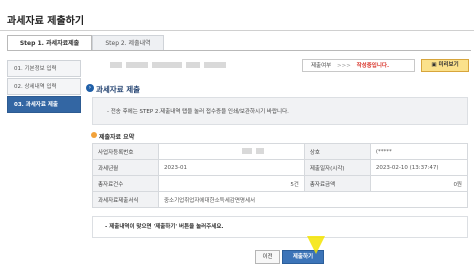 This screenshot has width=474, height=280. I want to click on table-header-cell: 상호, so click(337, 151).